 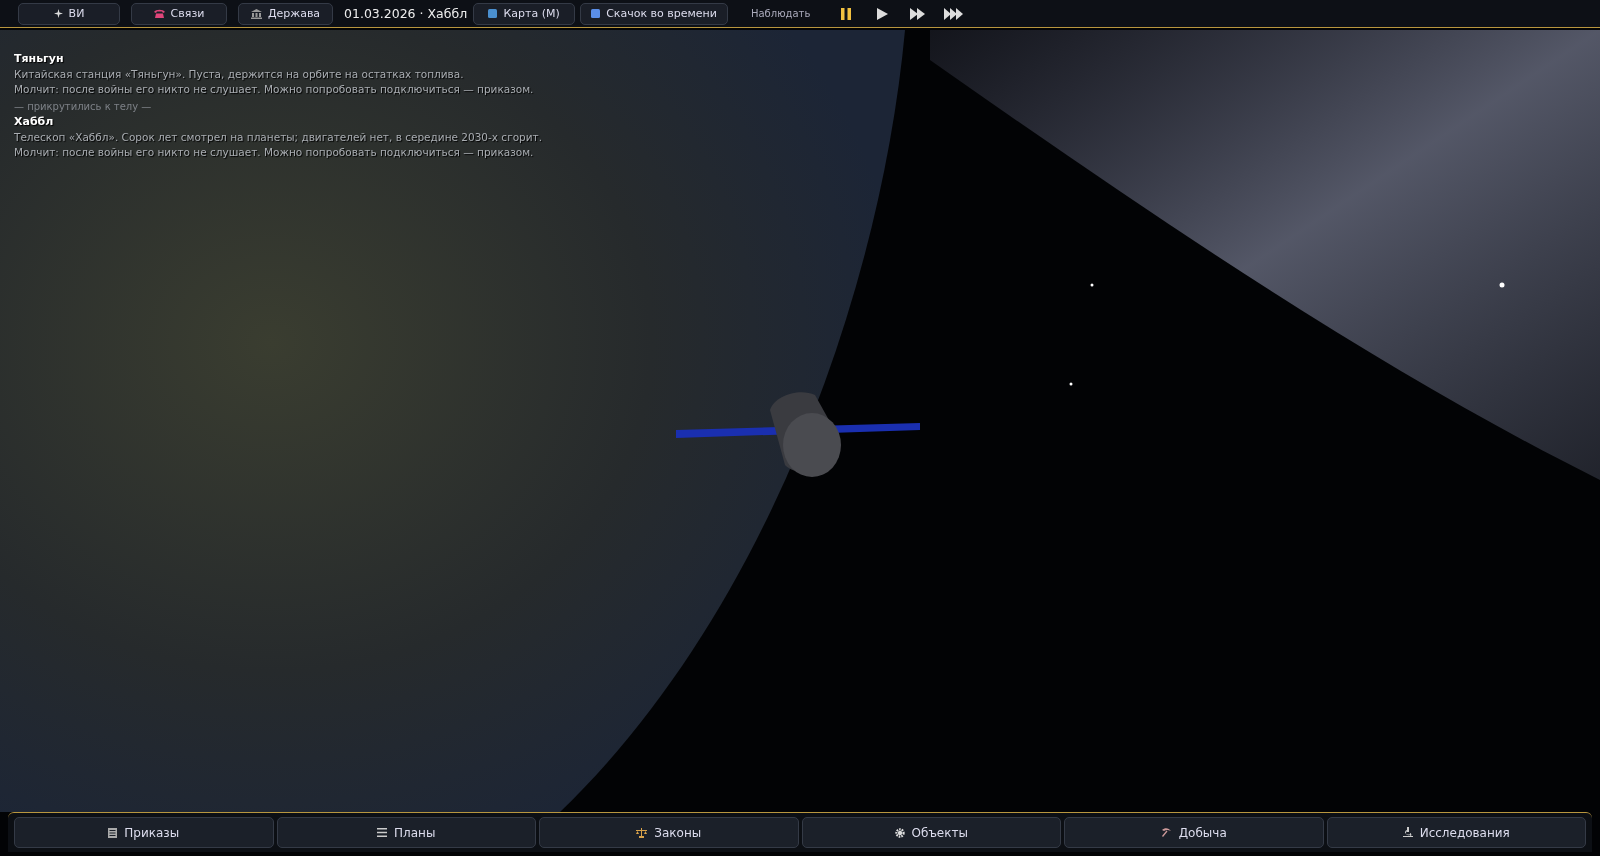 What do you see at coordinates (642, 832) in the screenshot?
I see `scales-icon` at bounding box center [642, 832].